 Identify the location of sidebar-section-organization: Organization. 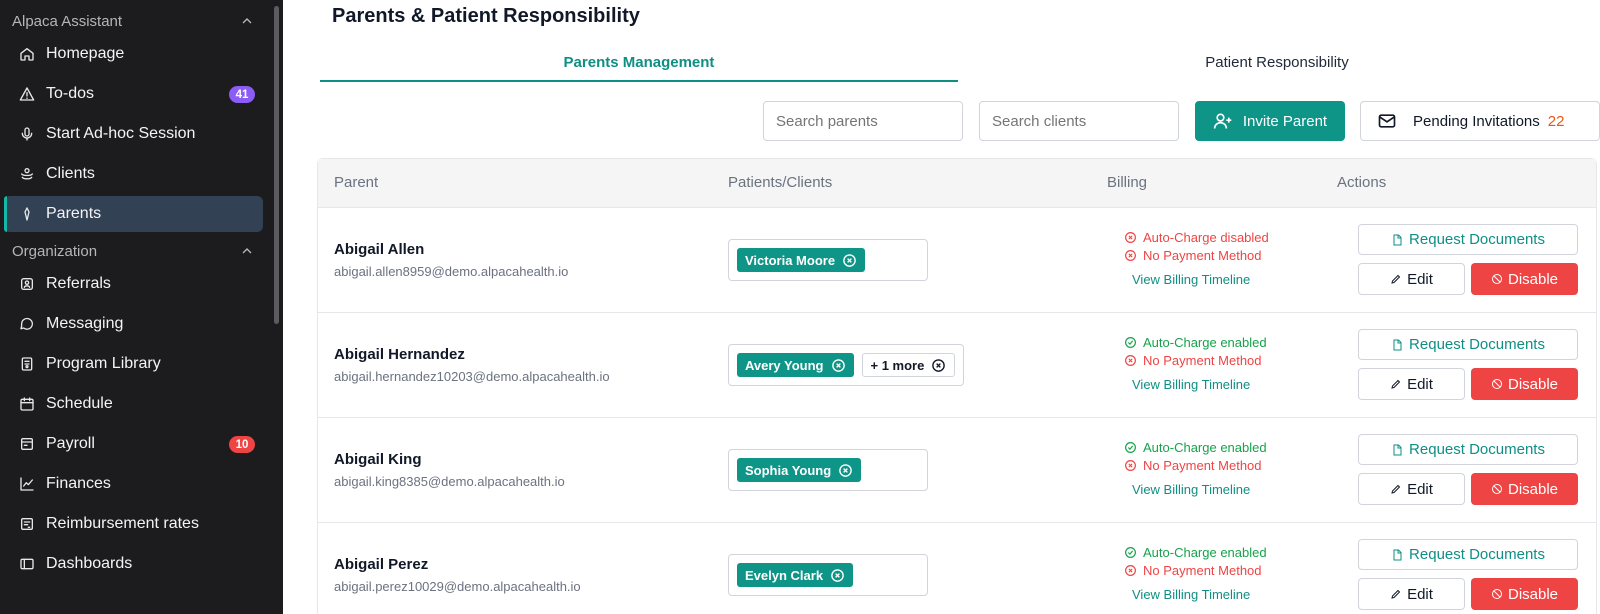
(141, 251).